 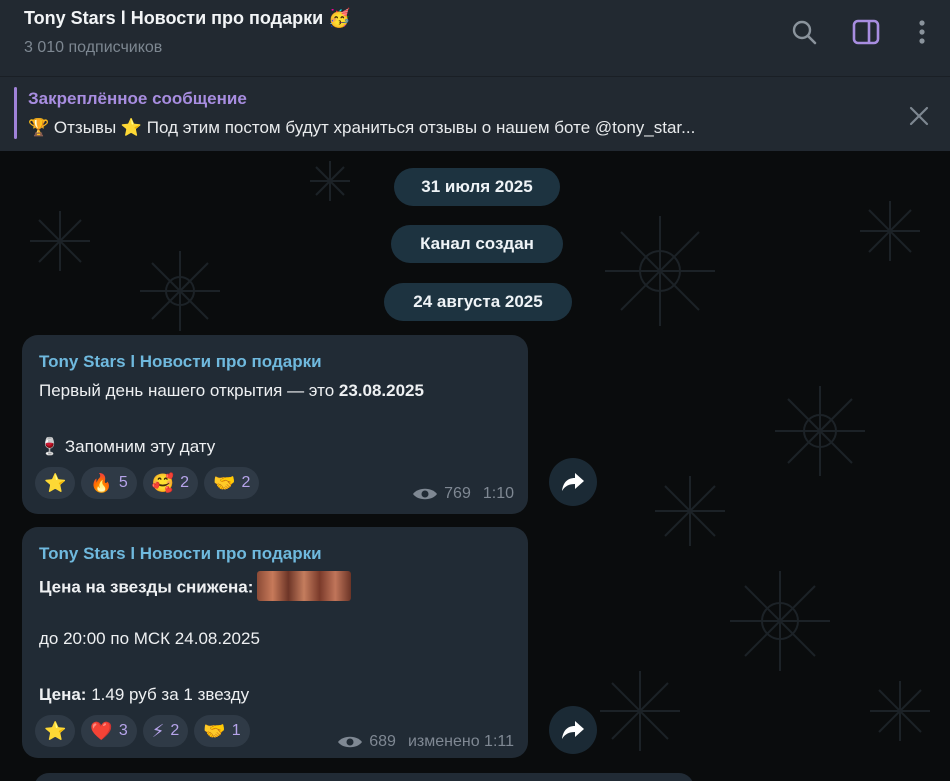 I want to click on subscriber-count: 3 010 подписчиков, so click(x=93, y=47).